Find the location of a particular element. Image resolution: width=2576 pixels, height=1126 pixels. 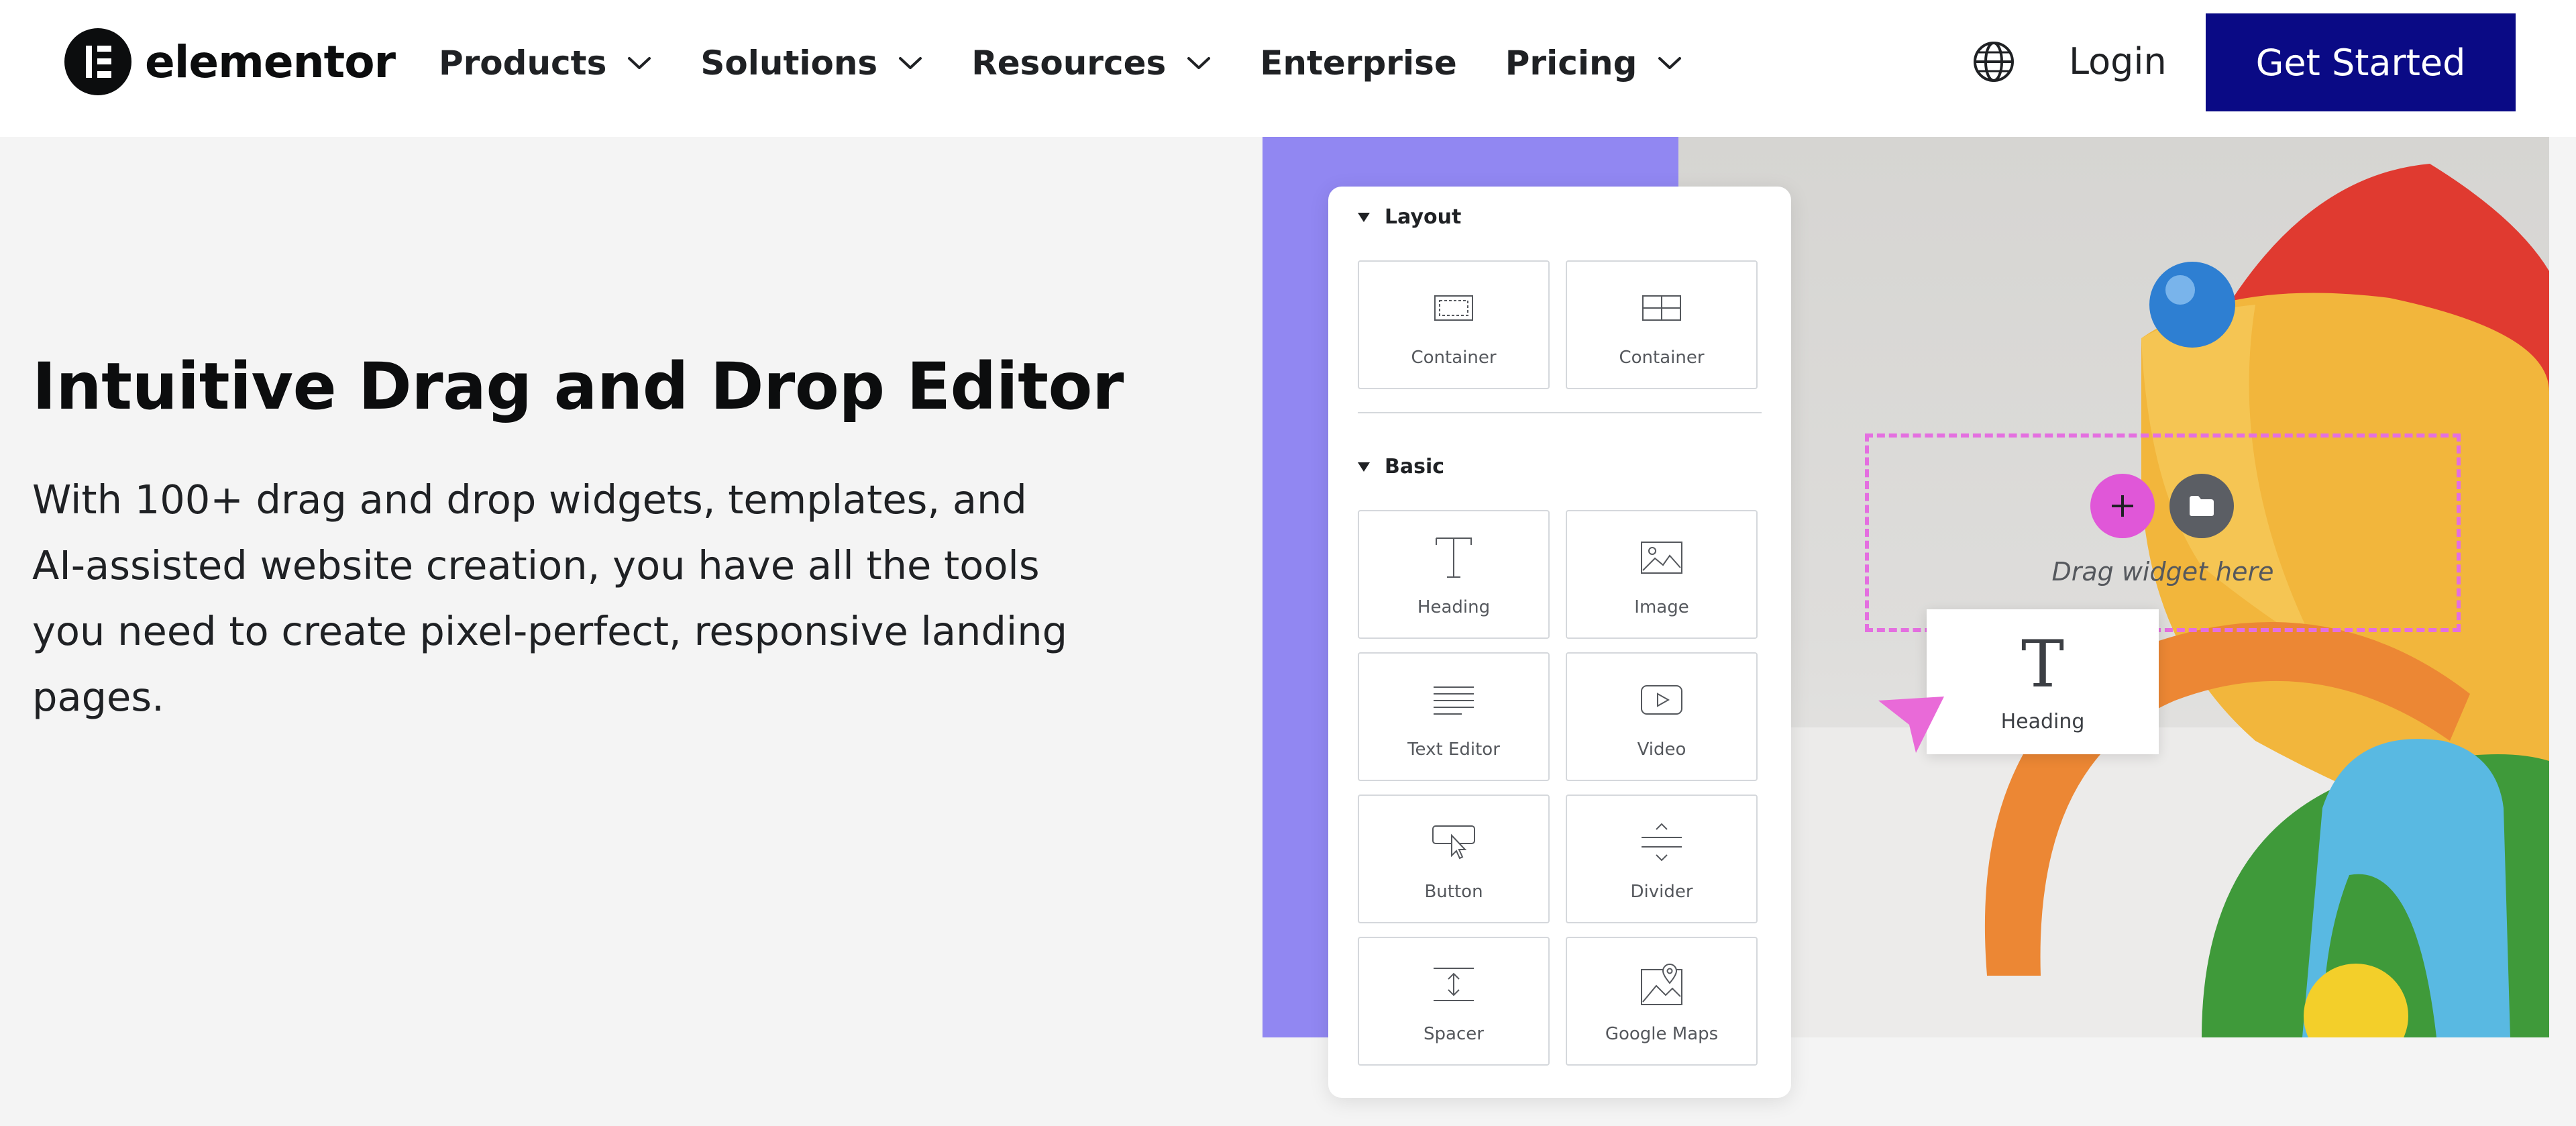

widget-grid-container: Container is located at coordinates (1662, 324).